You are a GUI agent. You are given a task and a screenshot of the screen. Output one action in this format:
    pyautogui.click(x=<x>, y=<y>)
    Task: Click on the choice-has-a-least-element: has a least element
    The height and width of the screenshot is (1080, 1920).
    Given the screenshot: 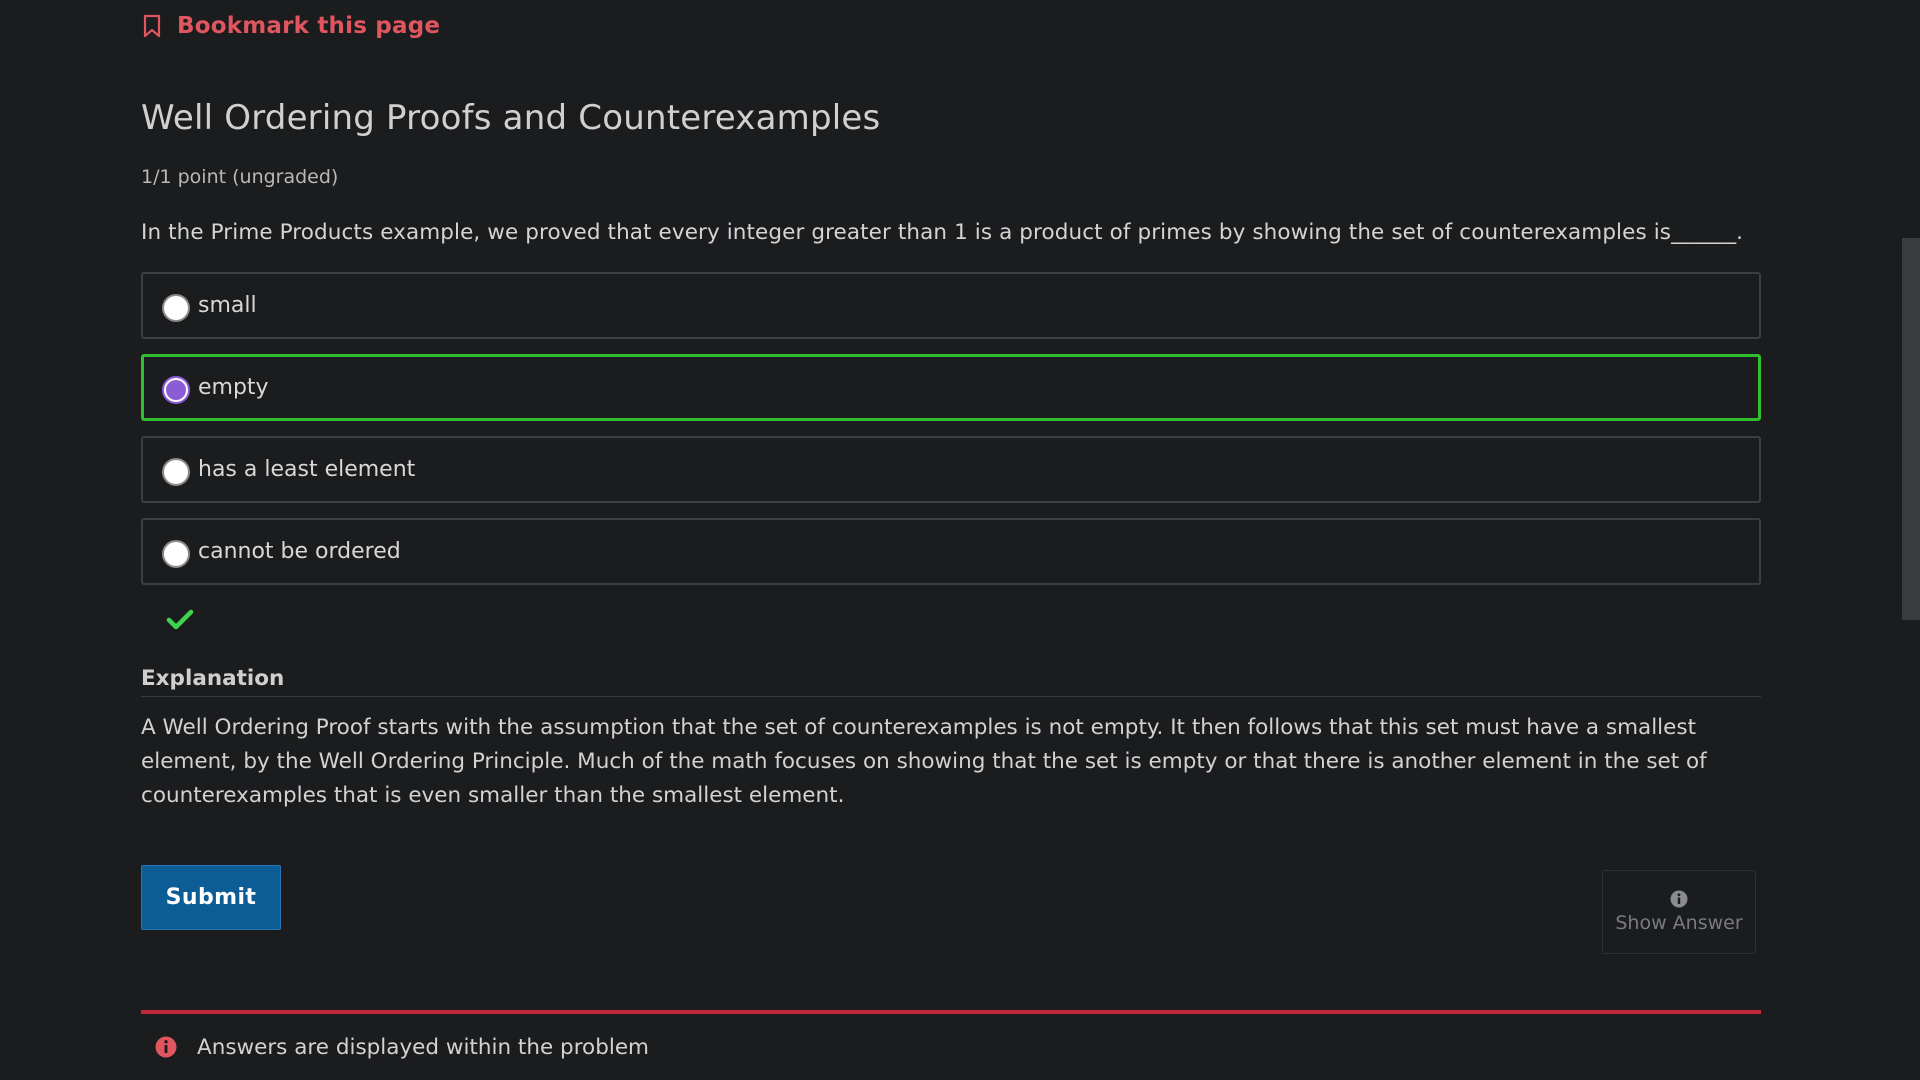 What is the action you would take?
    pyautogui.click(x=951, y=469)
    